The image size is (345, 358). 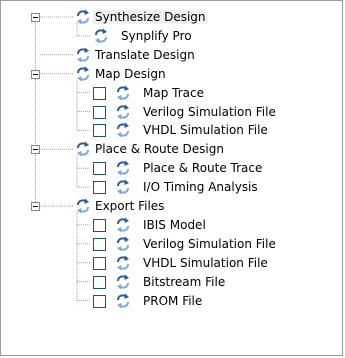 What do you see at coordinates (130, 73) in the screenshot?
I see `tree-item-label: Map Design` at bounding box center [130, 73].